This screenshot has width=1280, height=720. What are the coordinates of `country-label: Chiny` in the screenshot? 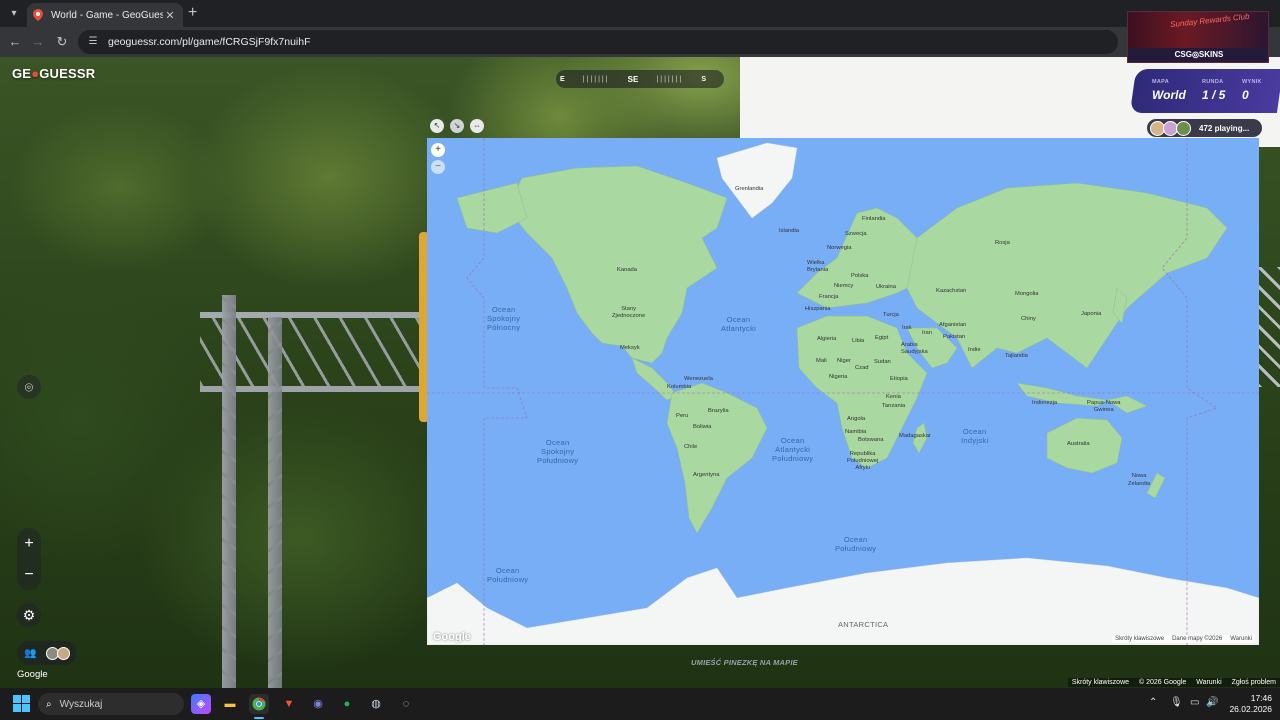 It's located at (1028, 319).